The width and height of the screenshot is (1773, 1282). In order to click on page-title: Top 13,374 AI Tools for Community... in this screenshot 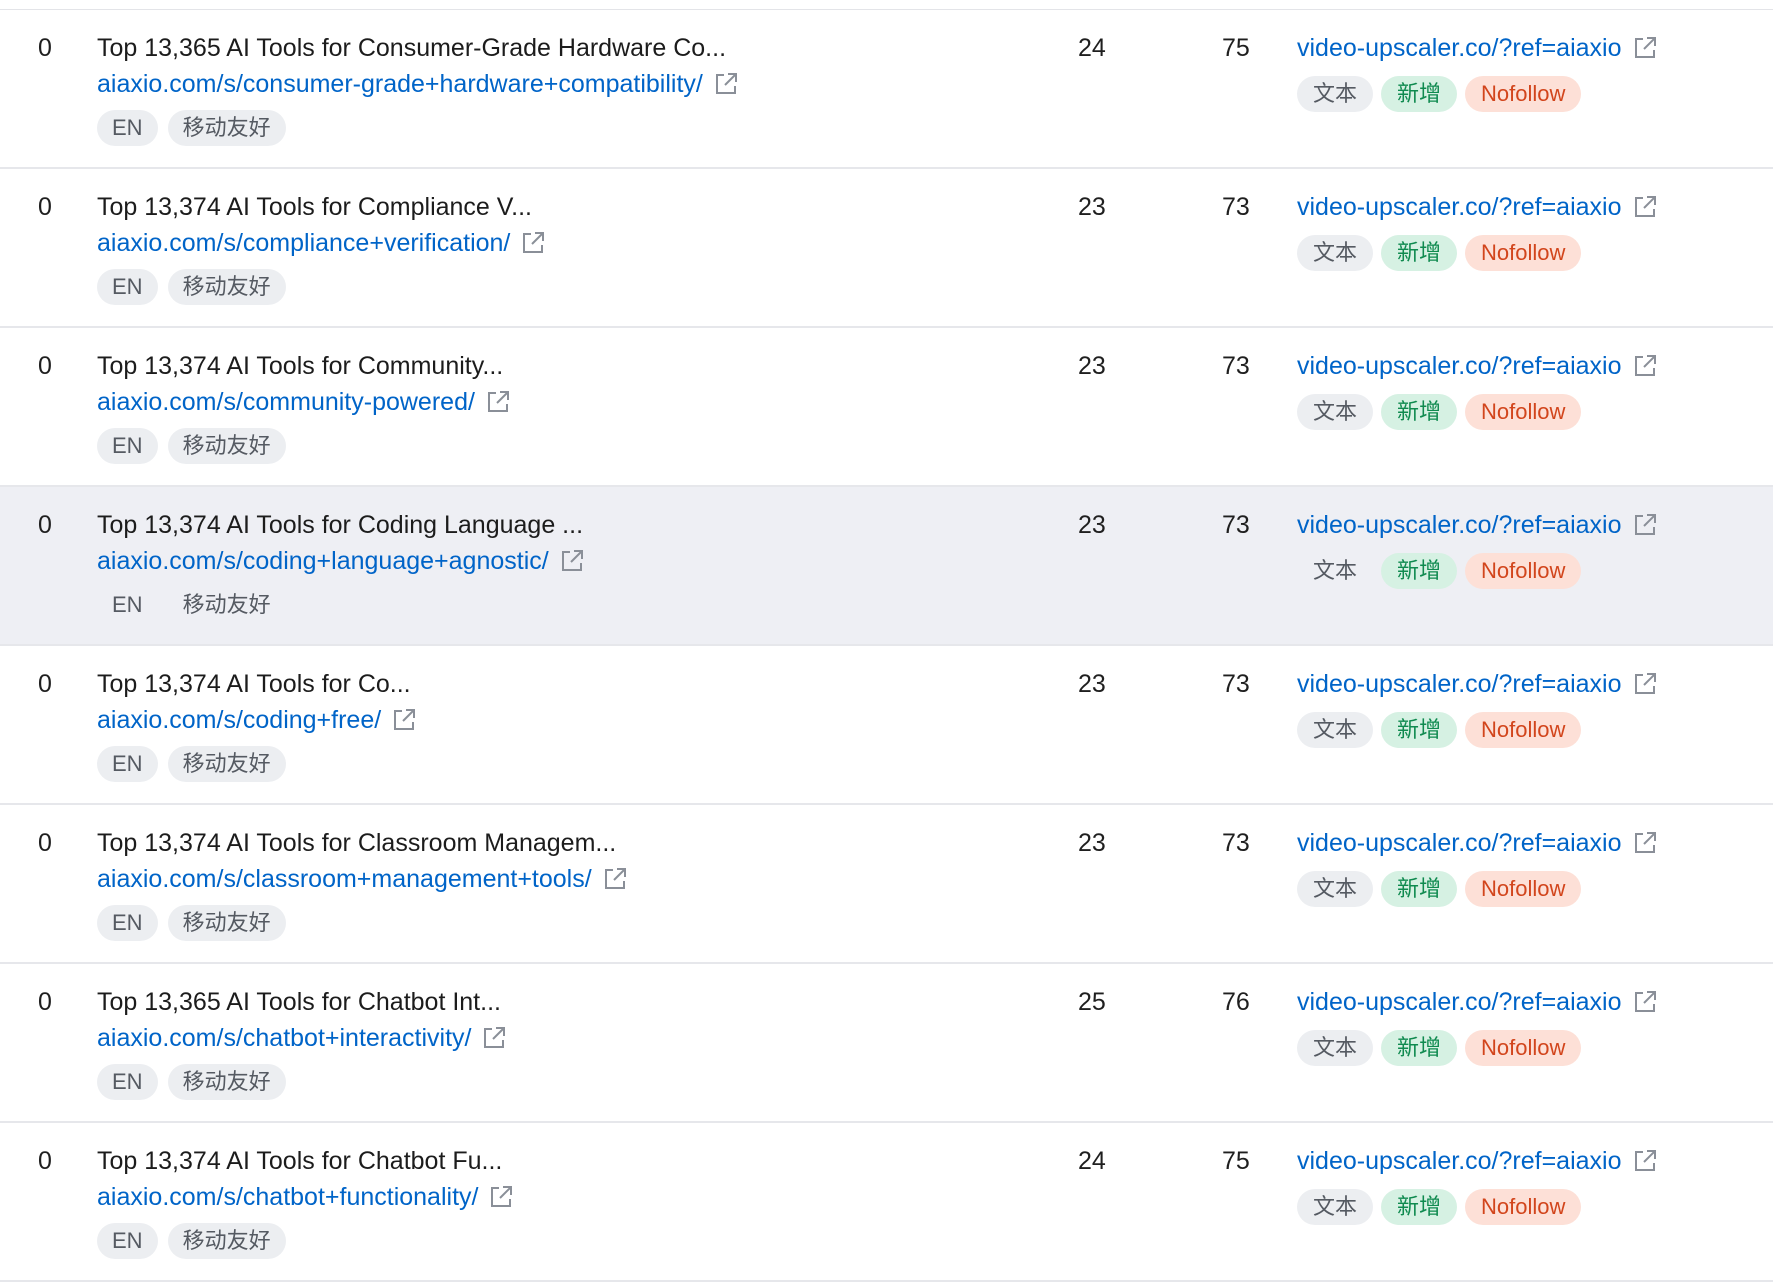, I will do `click(300, 366)`.